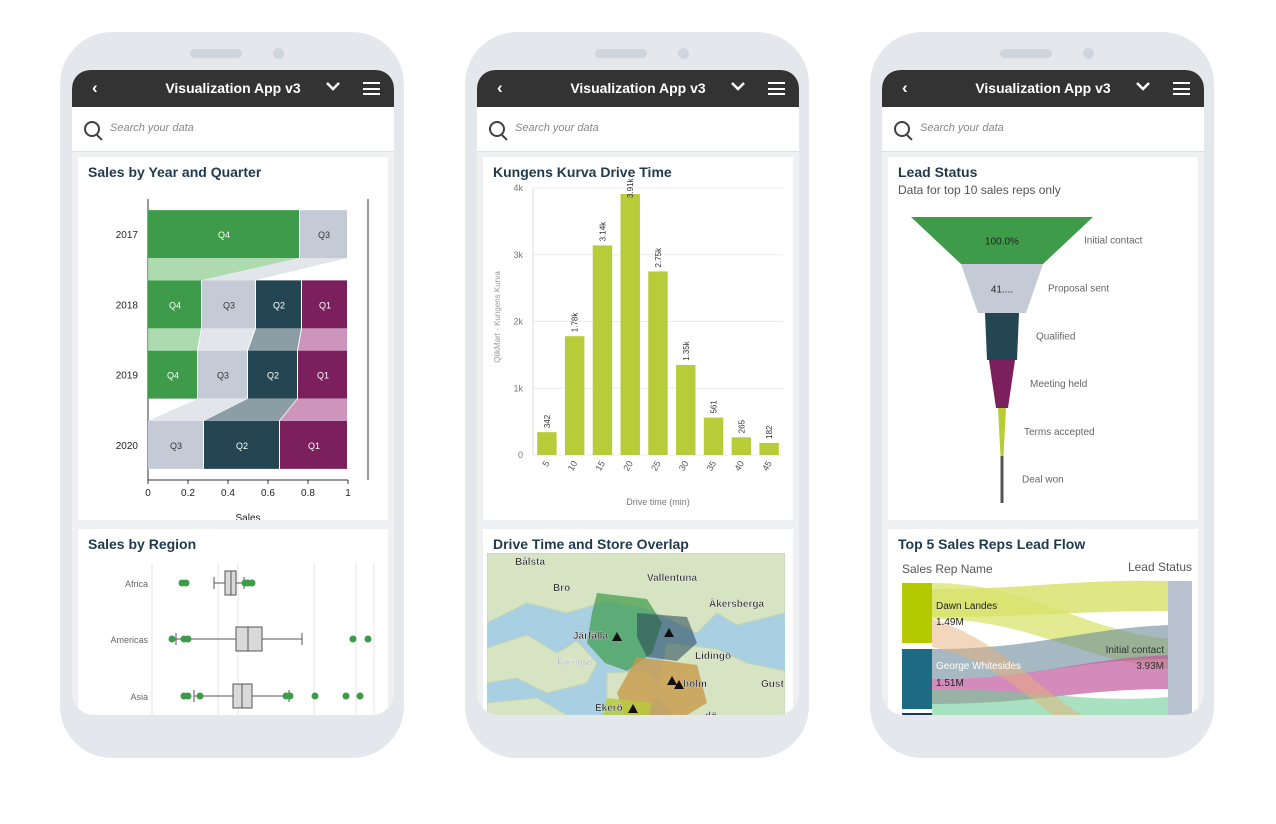  I want to click on x-tick-label: 0.6, so click(268, 493).